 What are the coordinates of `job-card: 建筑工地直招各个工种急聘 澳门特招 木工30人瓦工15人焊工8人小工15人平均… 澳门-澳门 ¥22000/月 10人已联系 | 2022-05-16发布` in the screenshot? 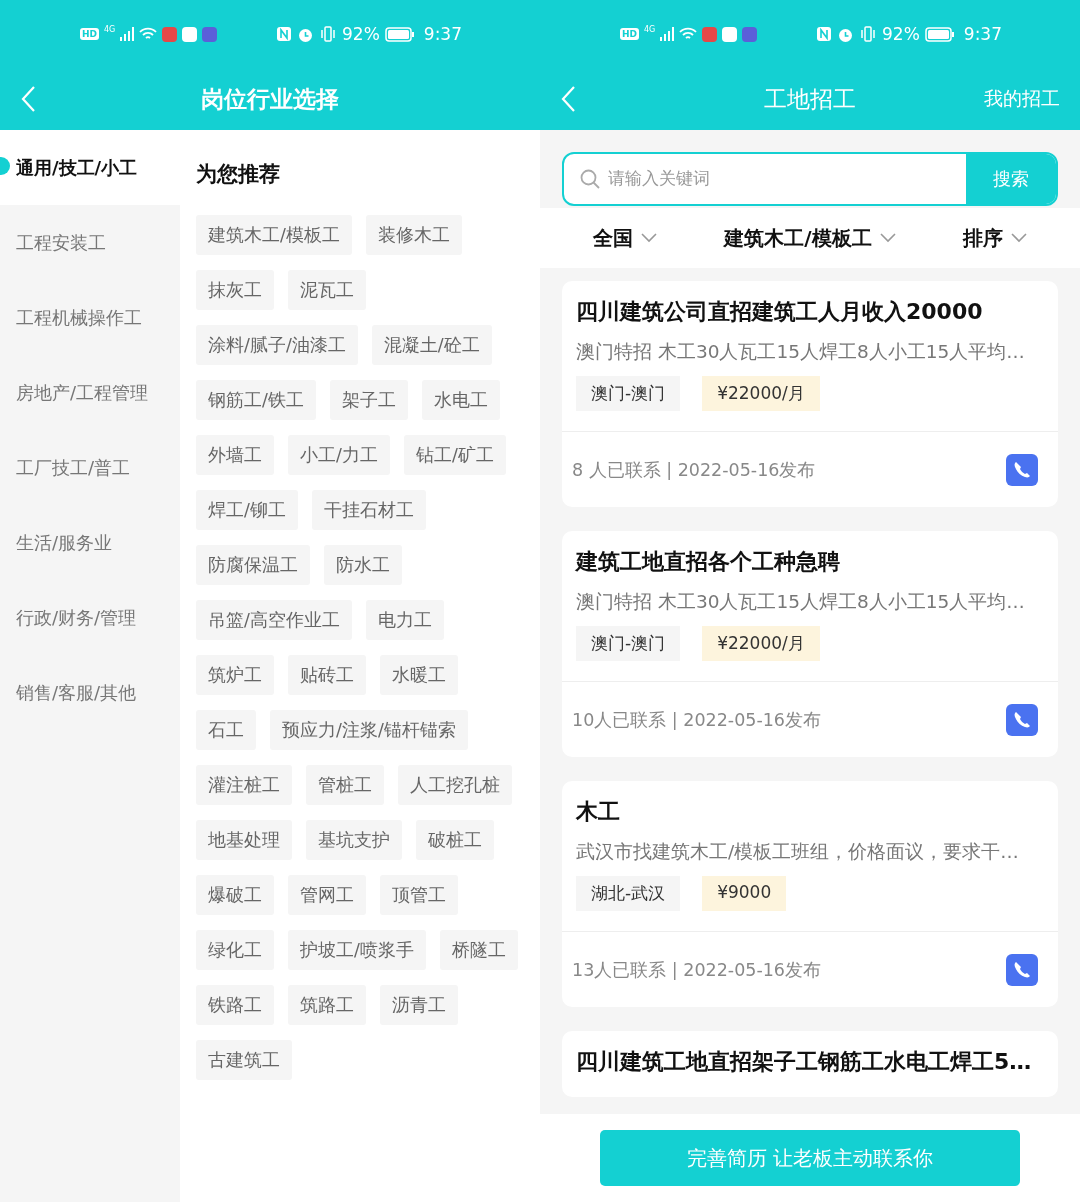 It's located at (810, 644).